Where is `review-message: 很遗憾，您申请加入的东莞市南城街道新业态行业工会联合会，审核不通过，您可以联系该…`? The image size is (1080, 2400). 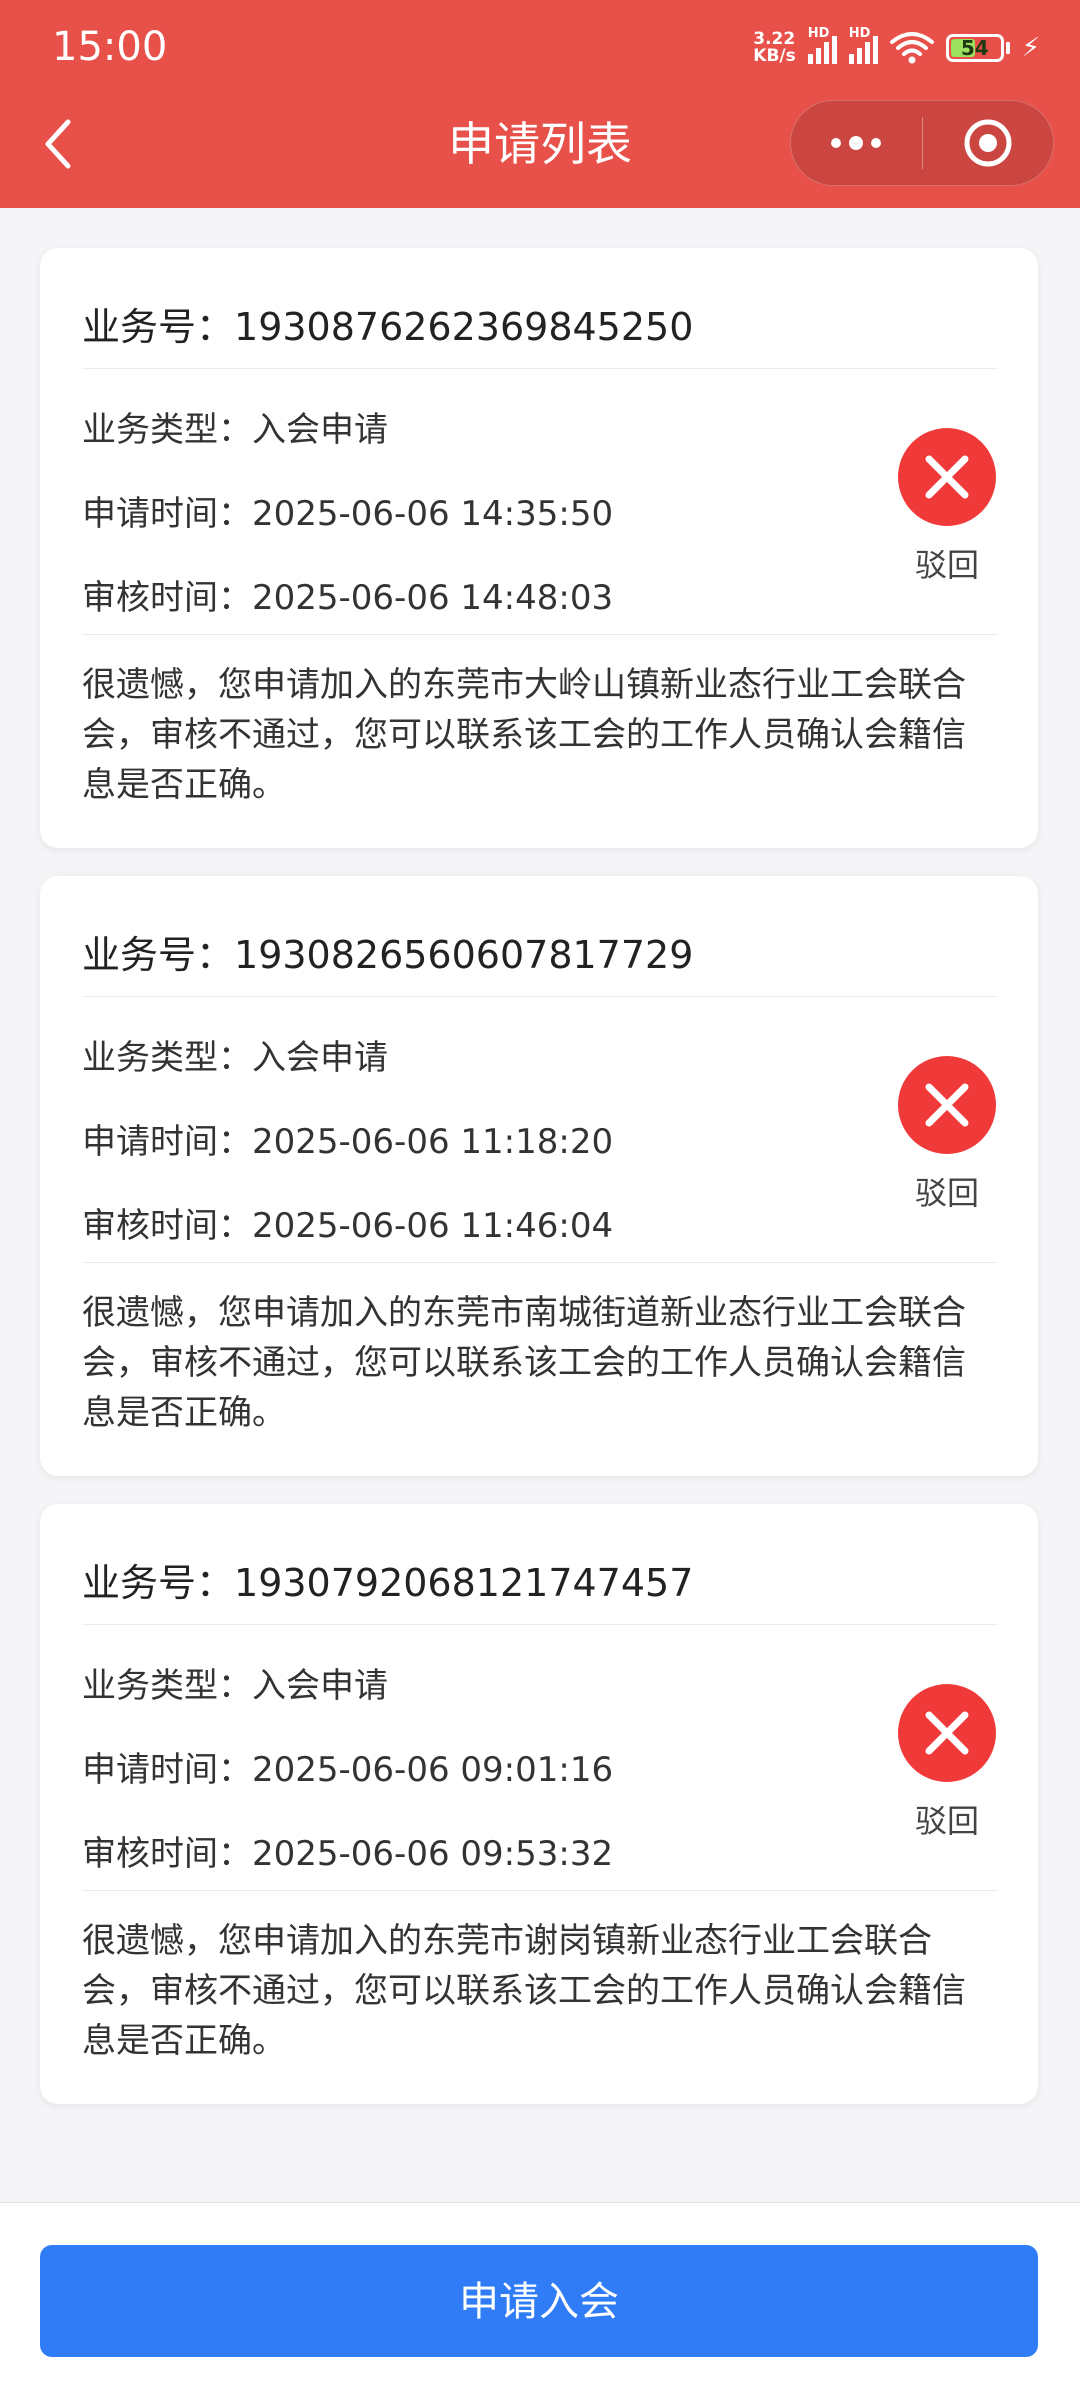 review-message: 很遗憾，您申请加入的东莞市南城街道新业态行业工会联合会，审核不通过，您可以联系该… is located at coordinates (524, 1363).